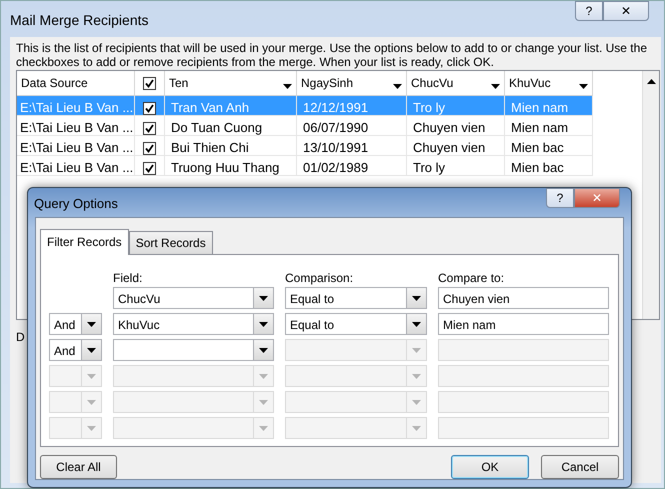 The height and width of the screenshot is (489, 665). Describe the element at coordinates (231, 166) in the screenshot. I see `table-cell: Truong Huu Thang` at that location.